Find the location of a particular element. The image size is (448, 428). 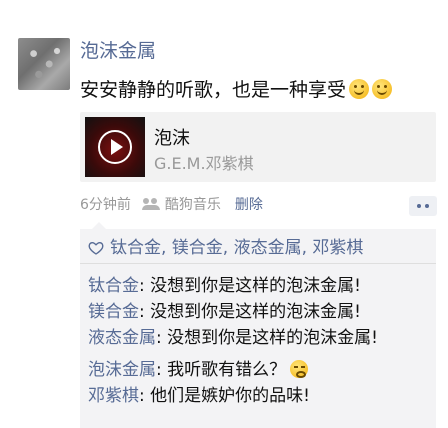

comment-text: : 我听歌有错么？ is located at coordinates (221, 370).